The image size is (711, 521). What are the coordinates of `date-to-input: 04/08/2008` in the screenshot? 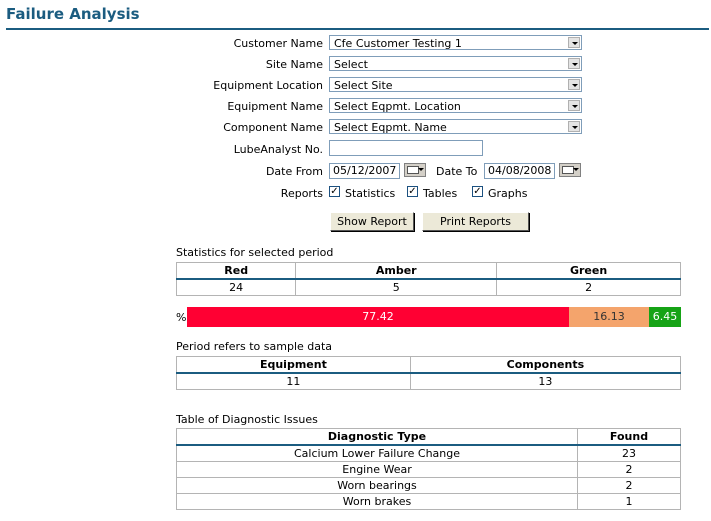 It's located at (519, 171).